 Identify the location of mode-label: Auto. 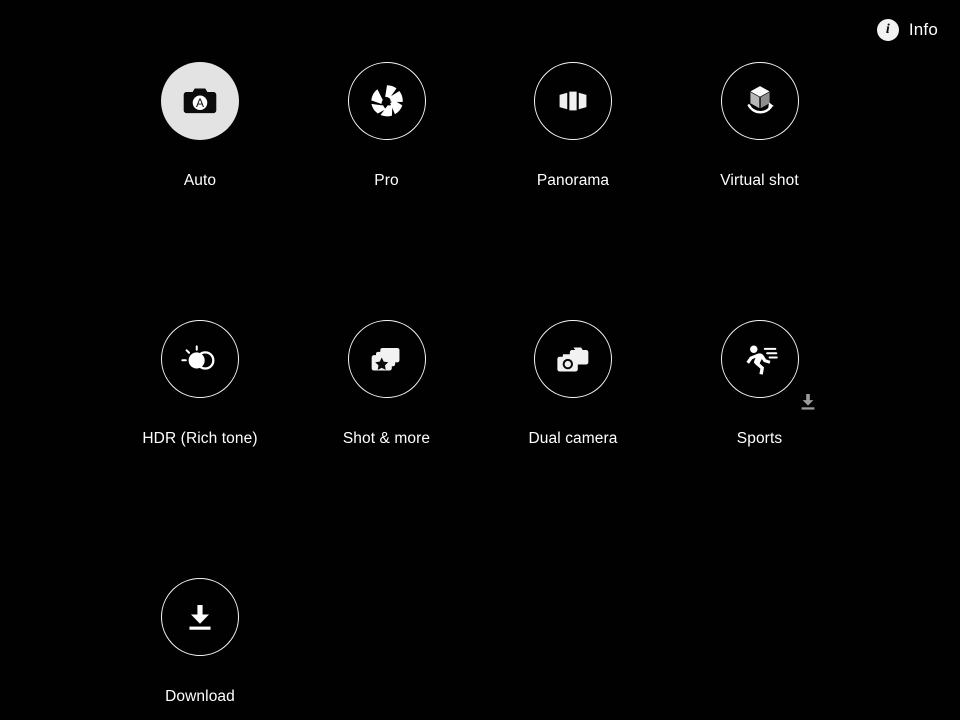
(200, 180).